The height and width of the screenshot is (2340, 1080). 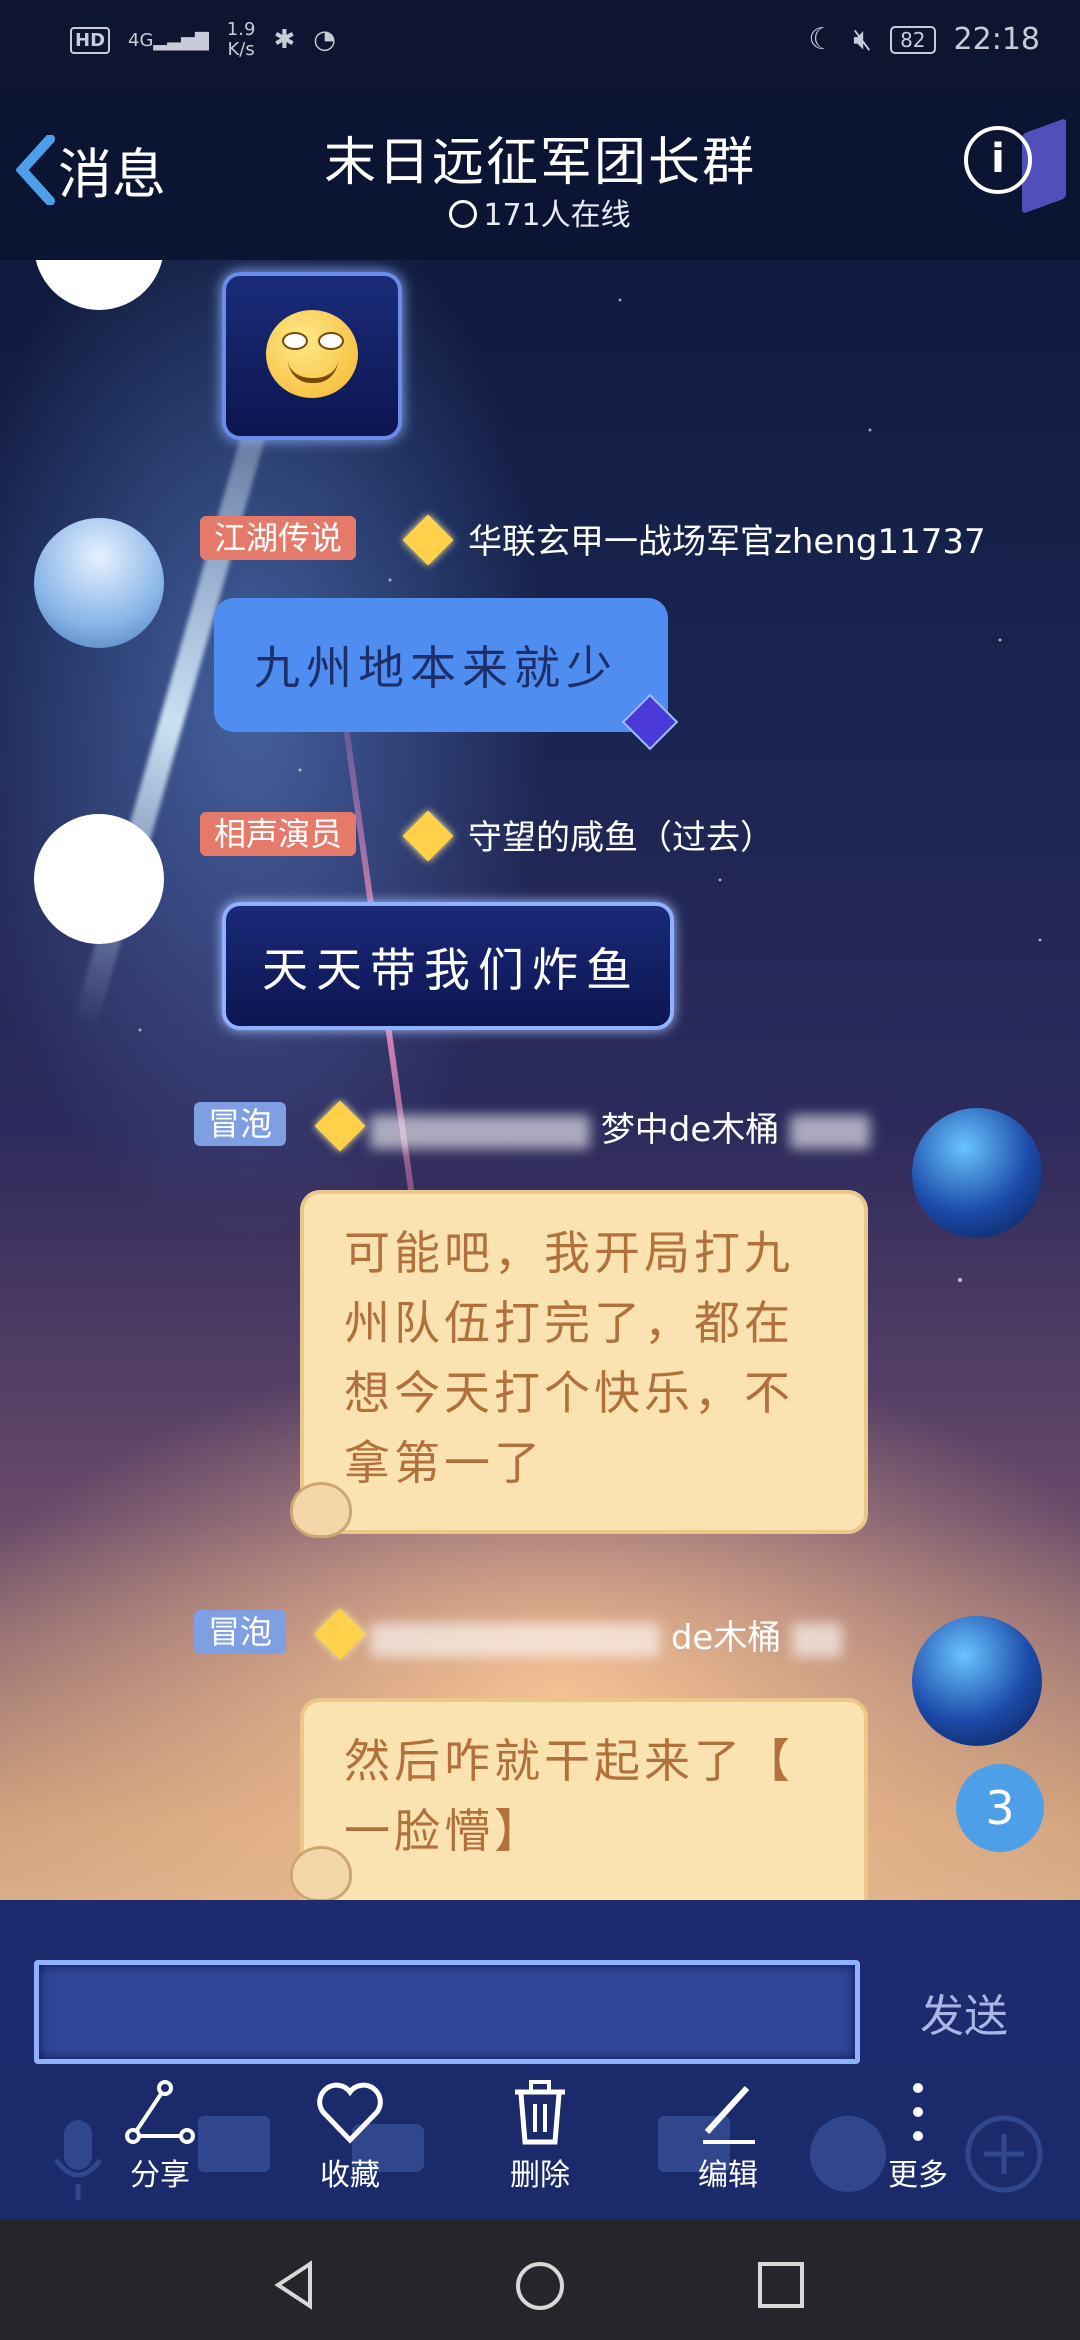 What do you see at coordinates (278, 538) in the screenshot?
I see `member-title-tag: 江湖传说` at bounding box center [278, 538].